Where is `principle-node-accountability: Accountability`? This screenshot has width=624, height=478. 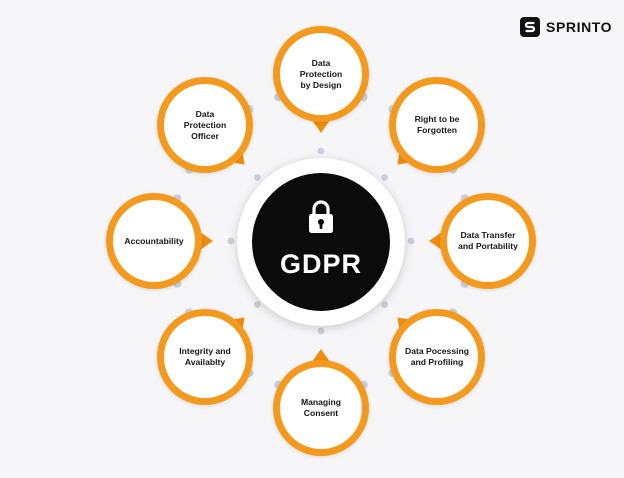
principle-node-accountability: Accountability is located at coordinates (154, 241).